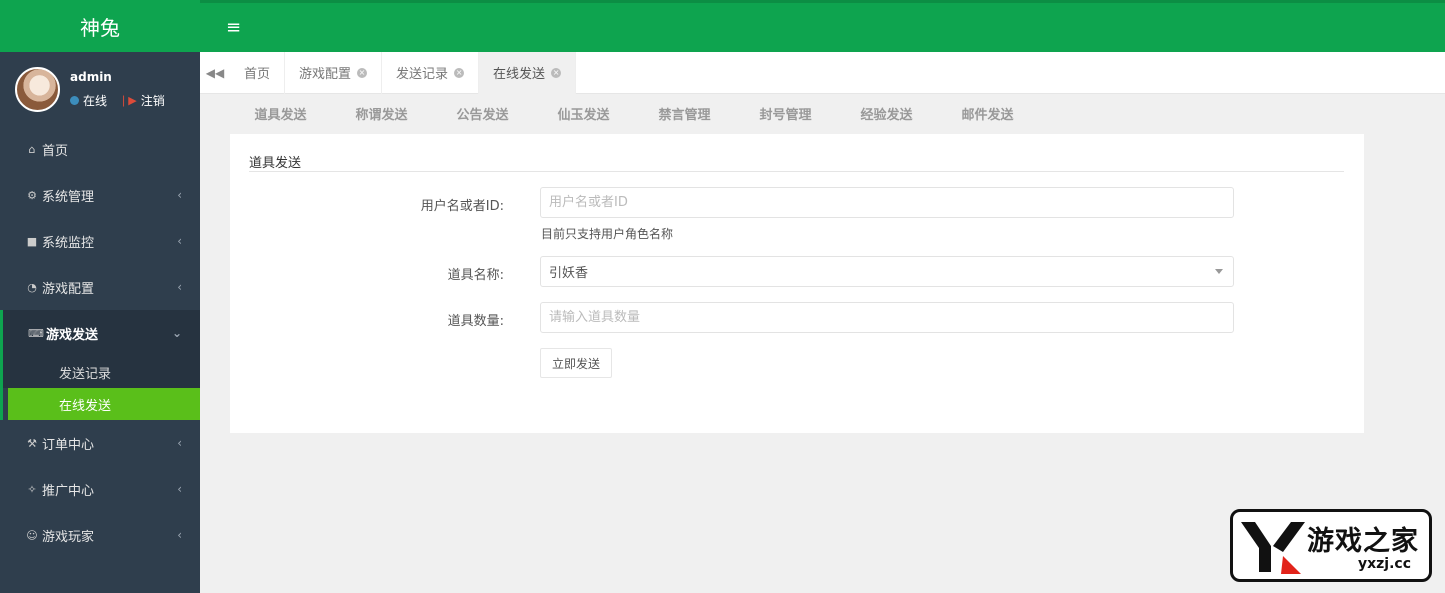  I want to click on send-type-nav: 道具发送 称谓发送 公告发送 仙玉发送 禁言管理 封号管理 经验发送 邮件发送, so click(797, 113).